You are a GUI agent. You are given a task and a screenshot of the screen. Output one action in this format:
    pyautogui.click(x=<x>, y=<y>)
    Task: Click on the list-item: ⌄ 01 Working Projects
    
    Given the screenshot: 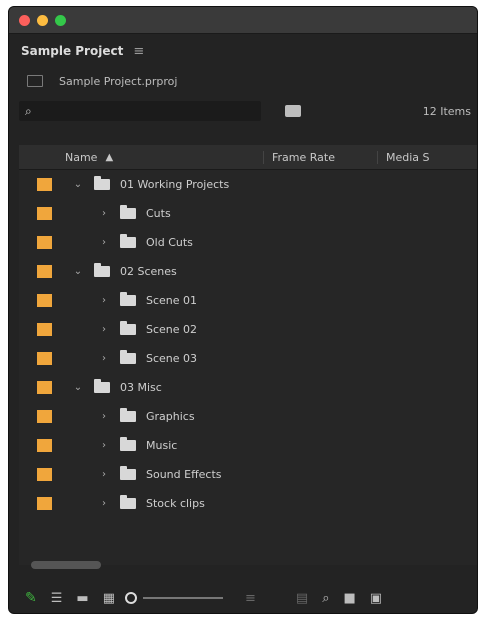 What is the action you would take?
    pyautogui.click(x=248, y=184)
    